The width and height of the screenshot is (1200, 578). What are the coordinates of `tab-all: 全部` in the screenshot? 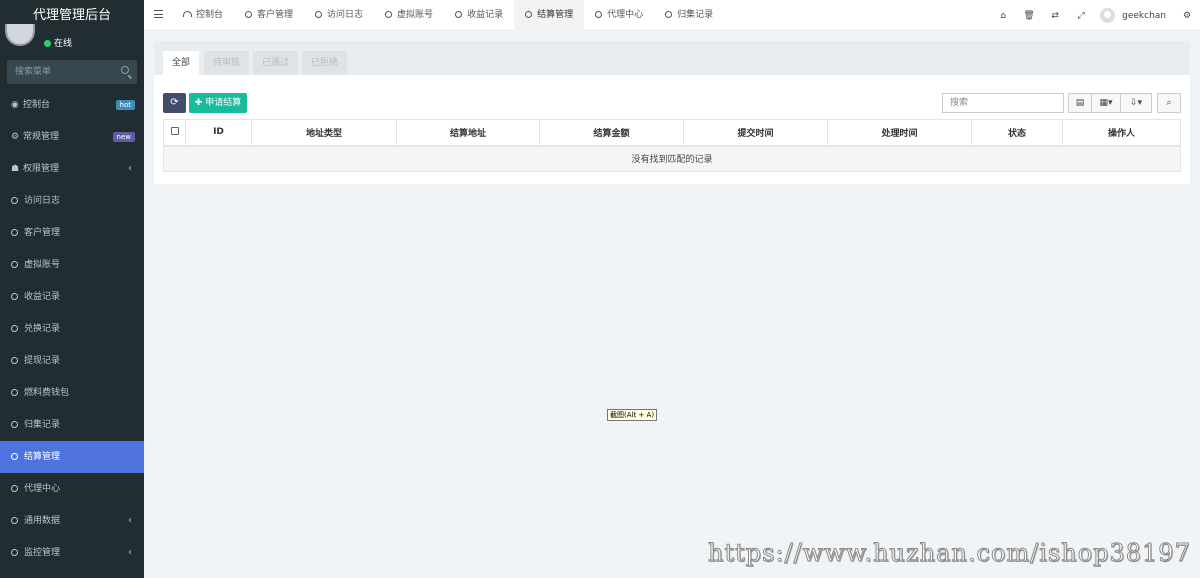 It's located at (181, 63).